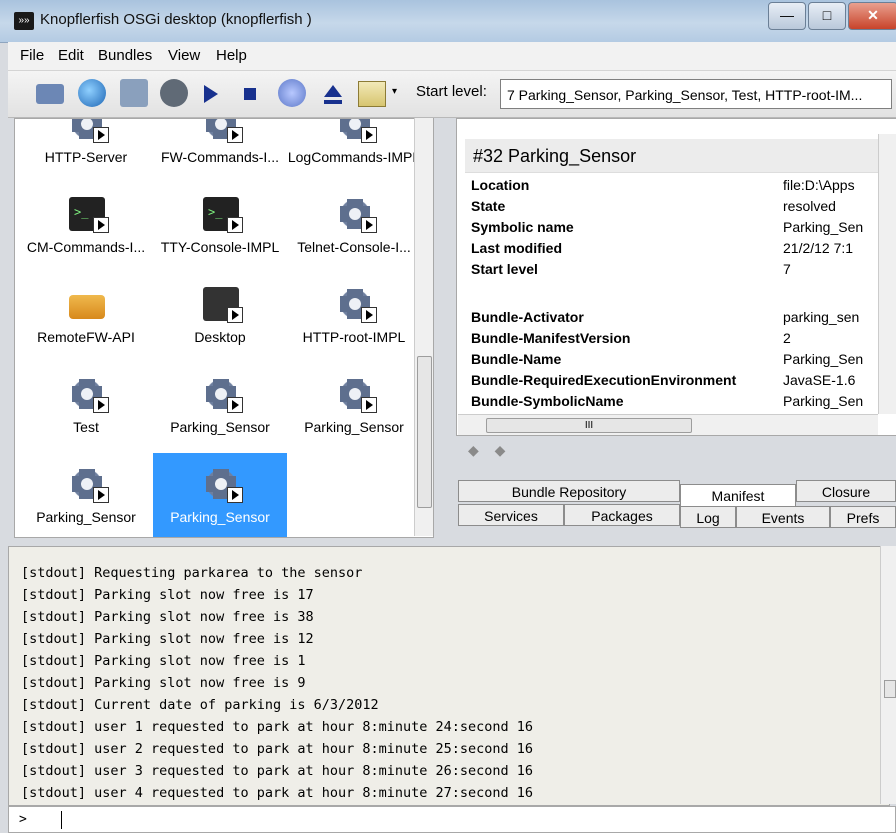 The image size is (896, 833). What do you see at coordinates (167, 617) in the screenshot?
I see `console-line: [stdout] Parking slot now free is 38` at bounding box center [167, 617].